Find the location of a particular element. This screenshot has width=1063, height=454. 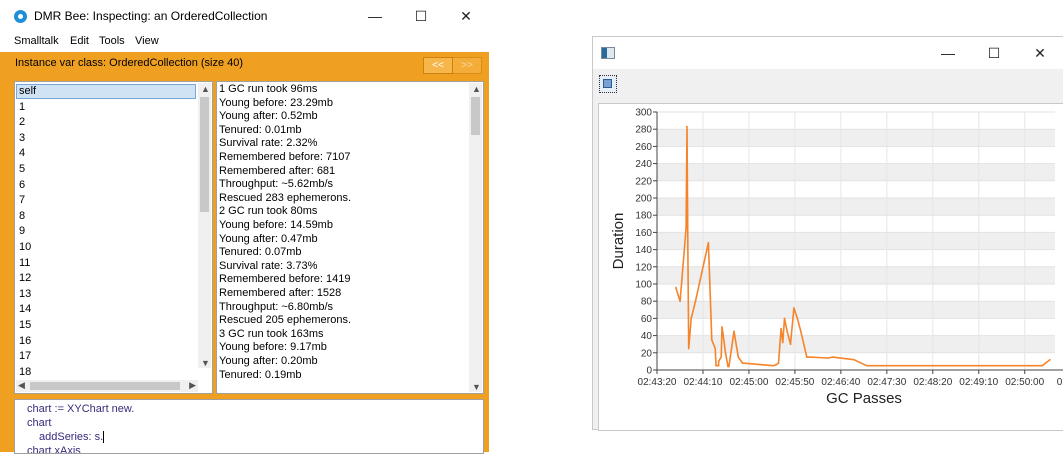

list-item: 18 is located at coordinates (25, 372).